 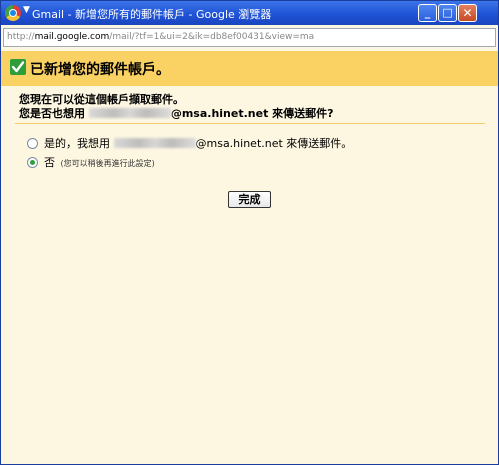 What do you see at coordinates (219, 113) in the screenshot?
I see `intro-domain: @msa.hinet.net` at bounding box center [219, 113].